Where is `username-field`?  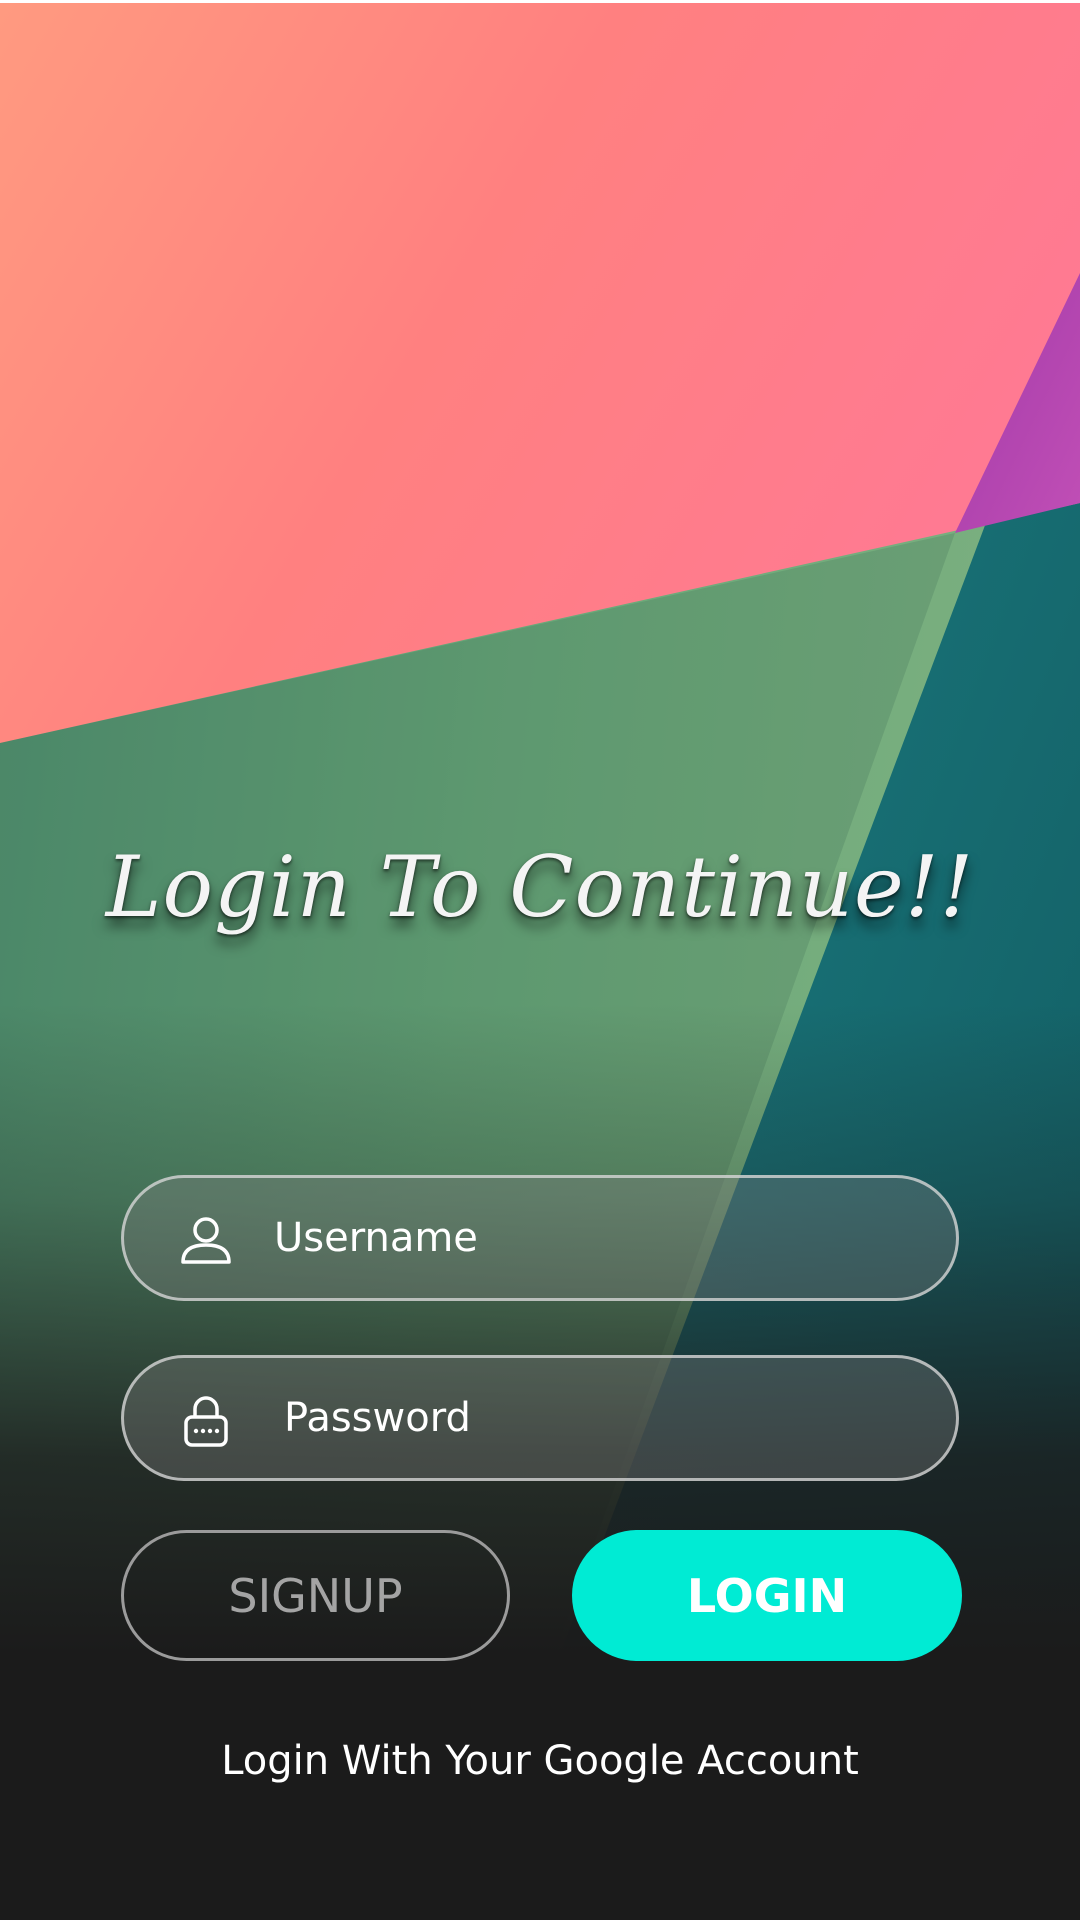
username-field is located at coordinates (540, 1238).